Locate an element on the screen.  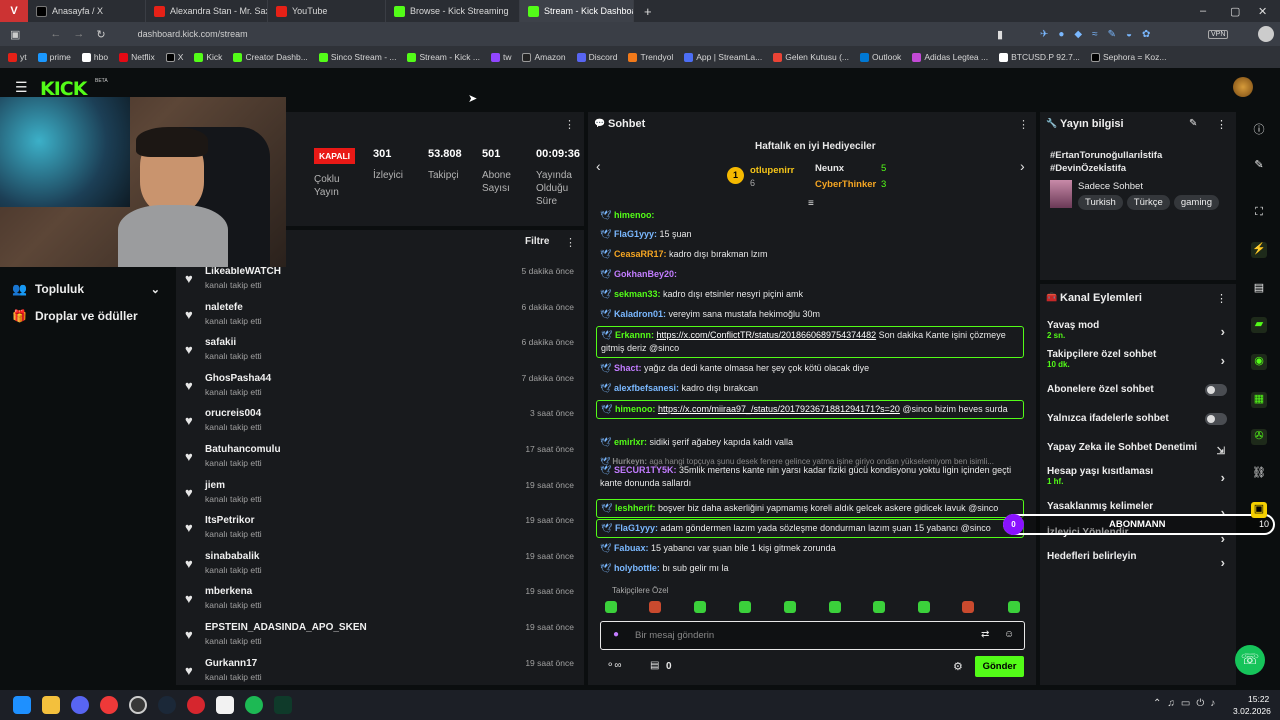
spotify-taskbar-icon is located at coordinates (254, 705).